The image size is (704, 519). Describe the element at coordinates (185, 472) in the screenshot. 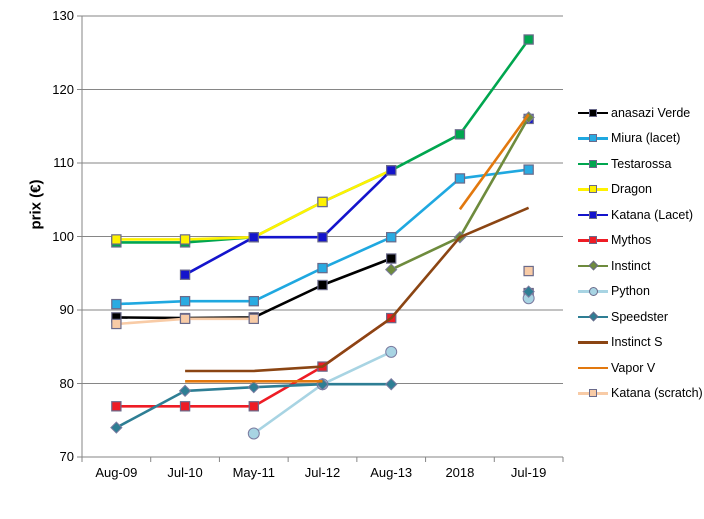

I see `x-tick-label: Jul-10` at that location.